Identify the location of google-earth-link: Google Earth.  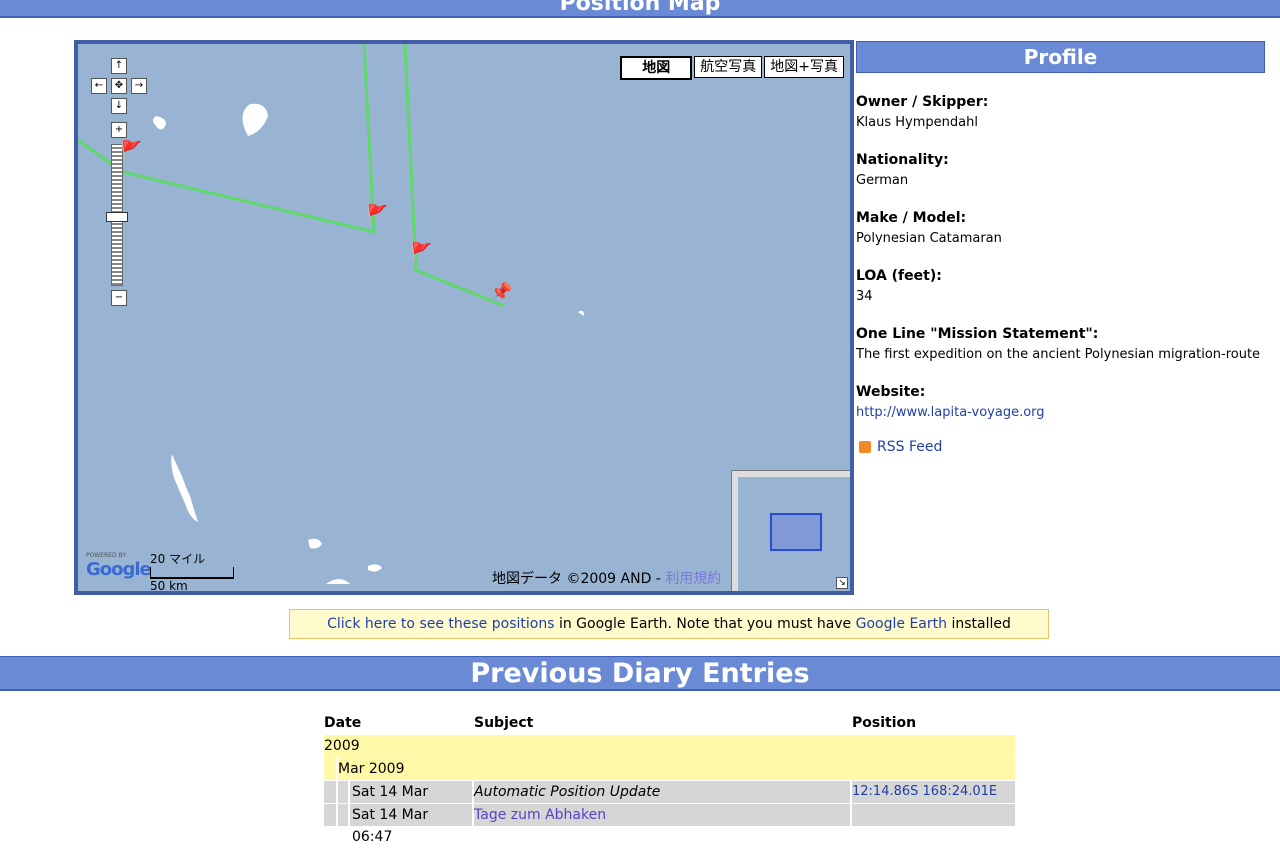
(901, 624).